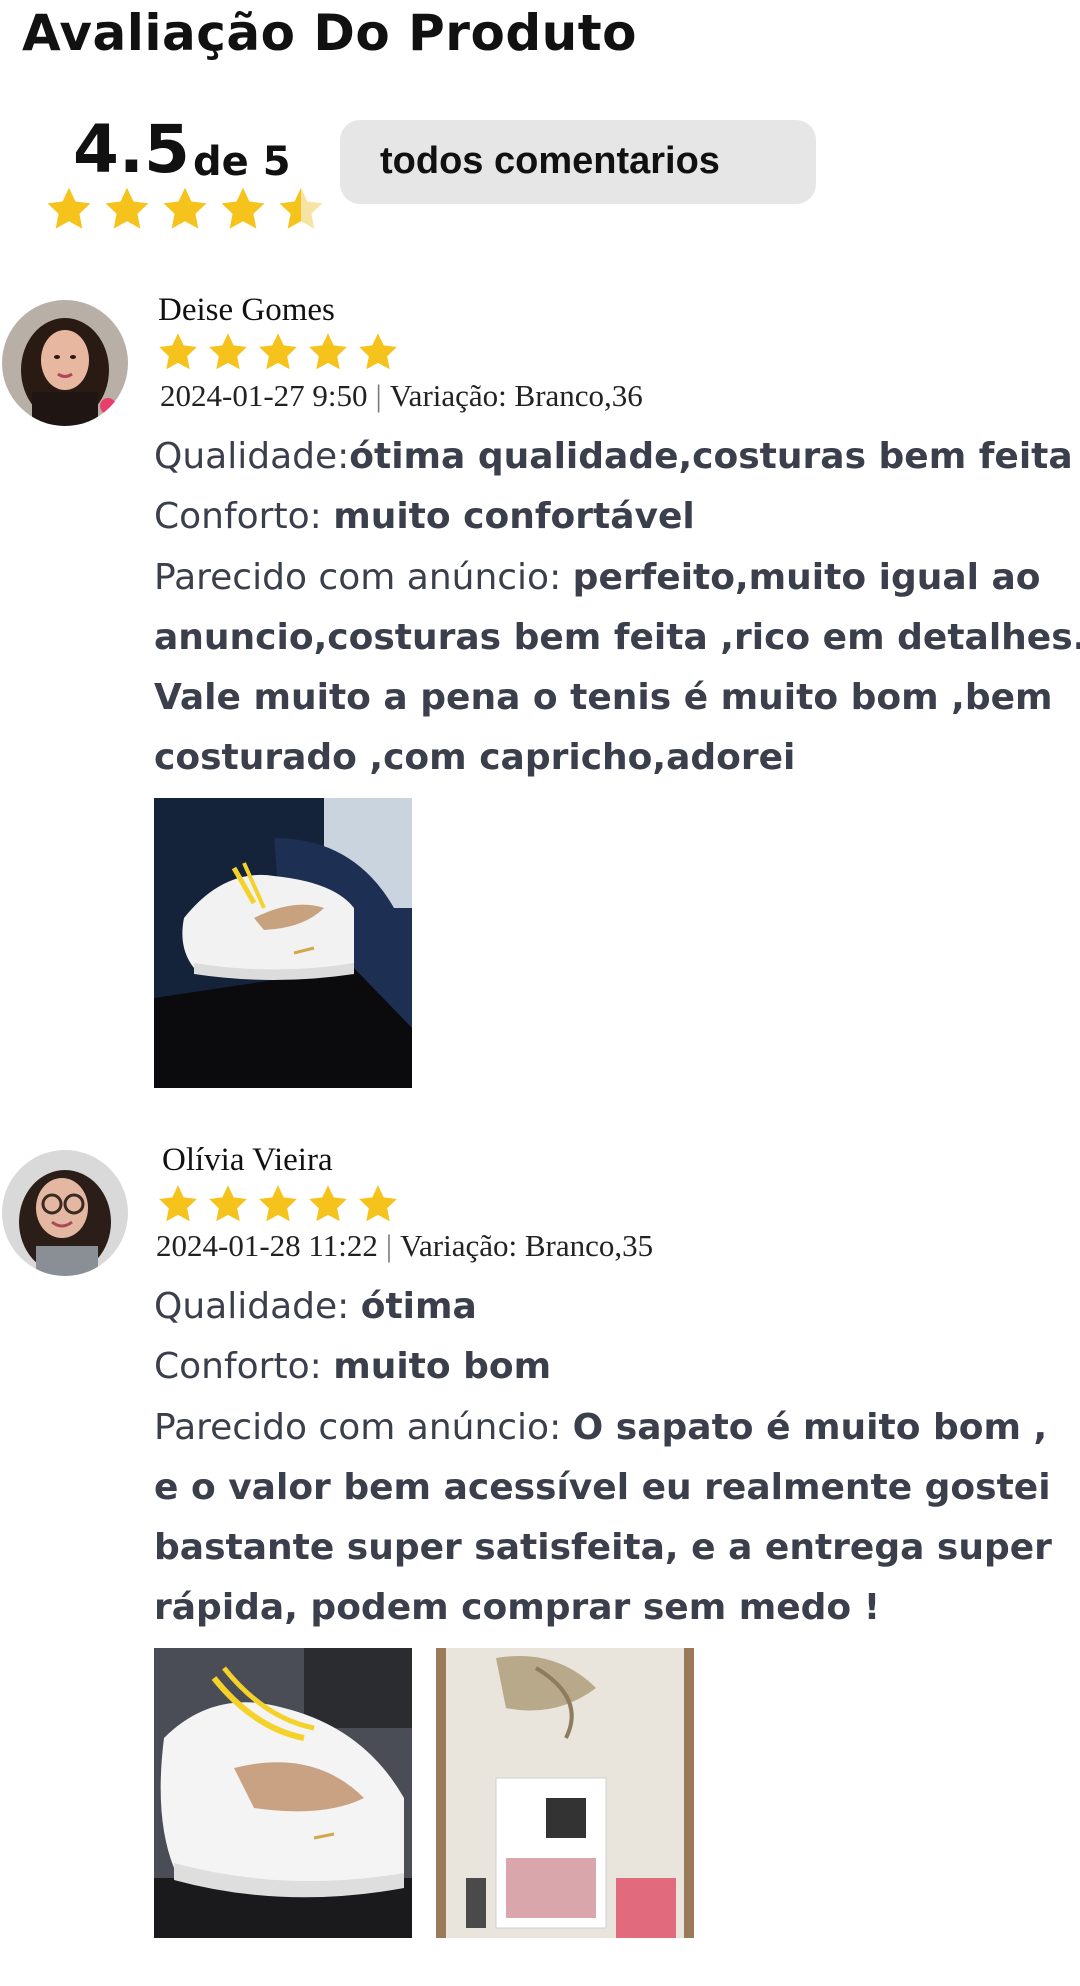  What do you see at coordinates (550, 161) in the screenshot?
I see `all-comments-label: todos comentarios` at bounding box center [550, 161].